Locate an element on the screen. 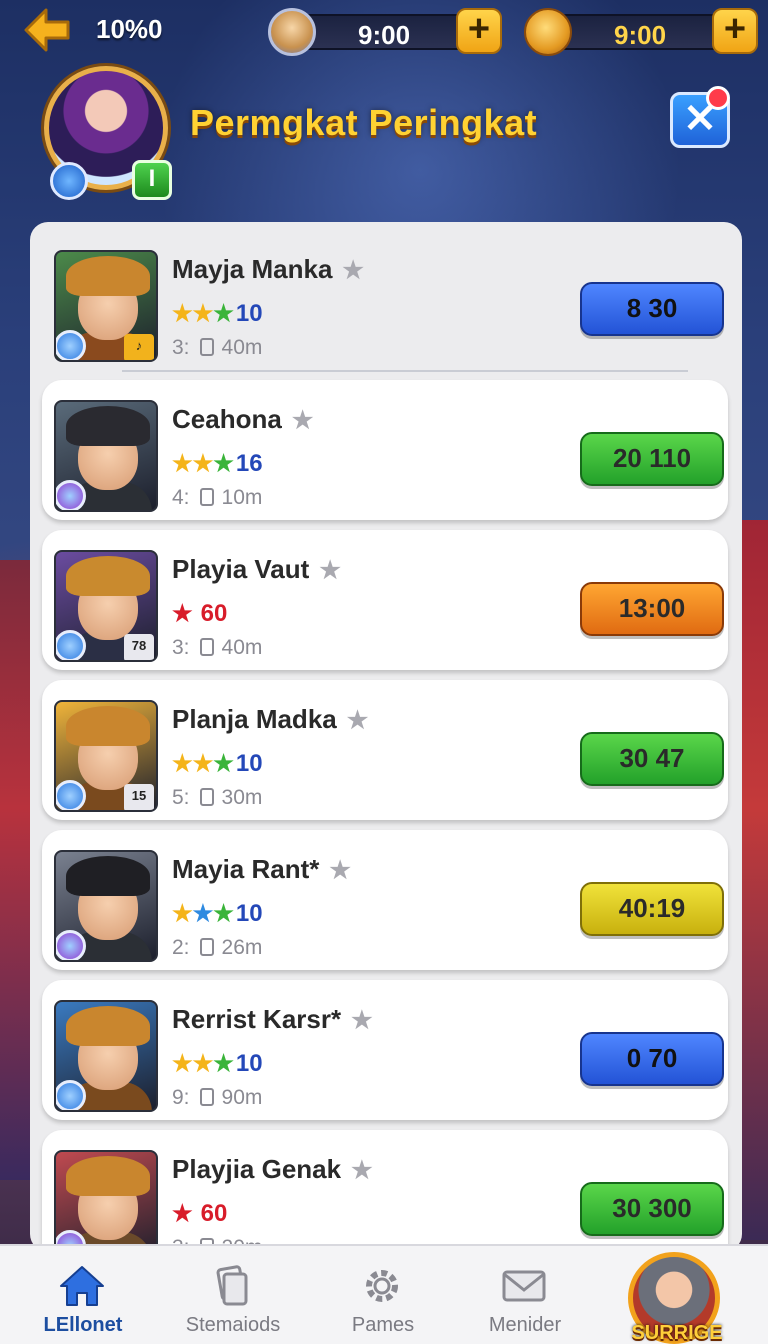  back-button is located at coordinates (47, 30).